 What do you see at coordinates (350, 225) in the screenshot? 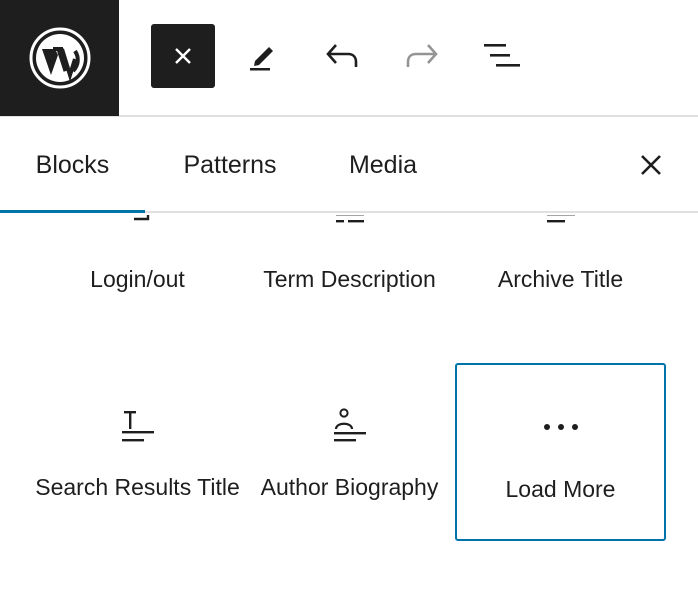
I see `term-description-icon` at bounding box center [350, 225].